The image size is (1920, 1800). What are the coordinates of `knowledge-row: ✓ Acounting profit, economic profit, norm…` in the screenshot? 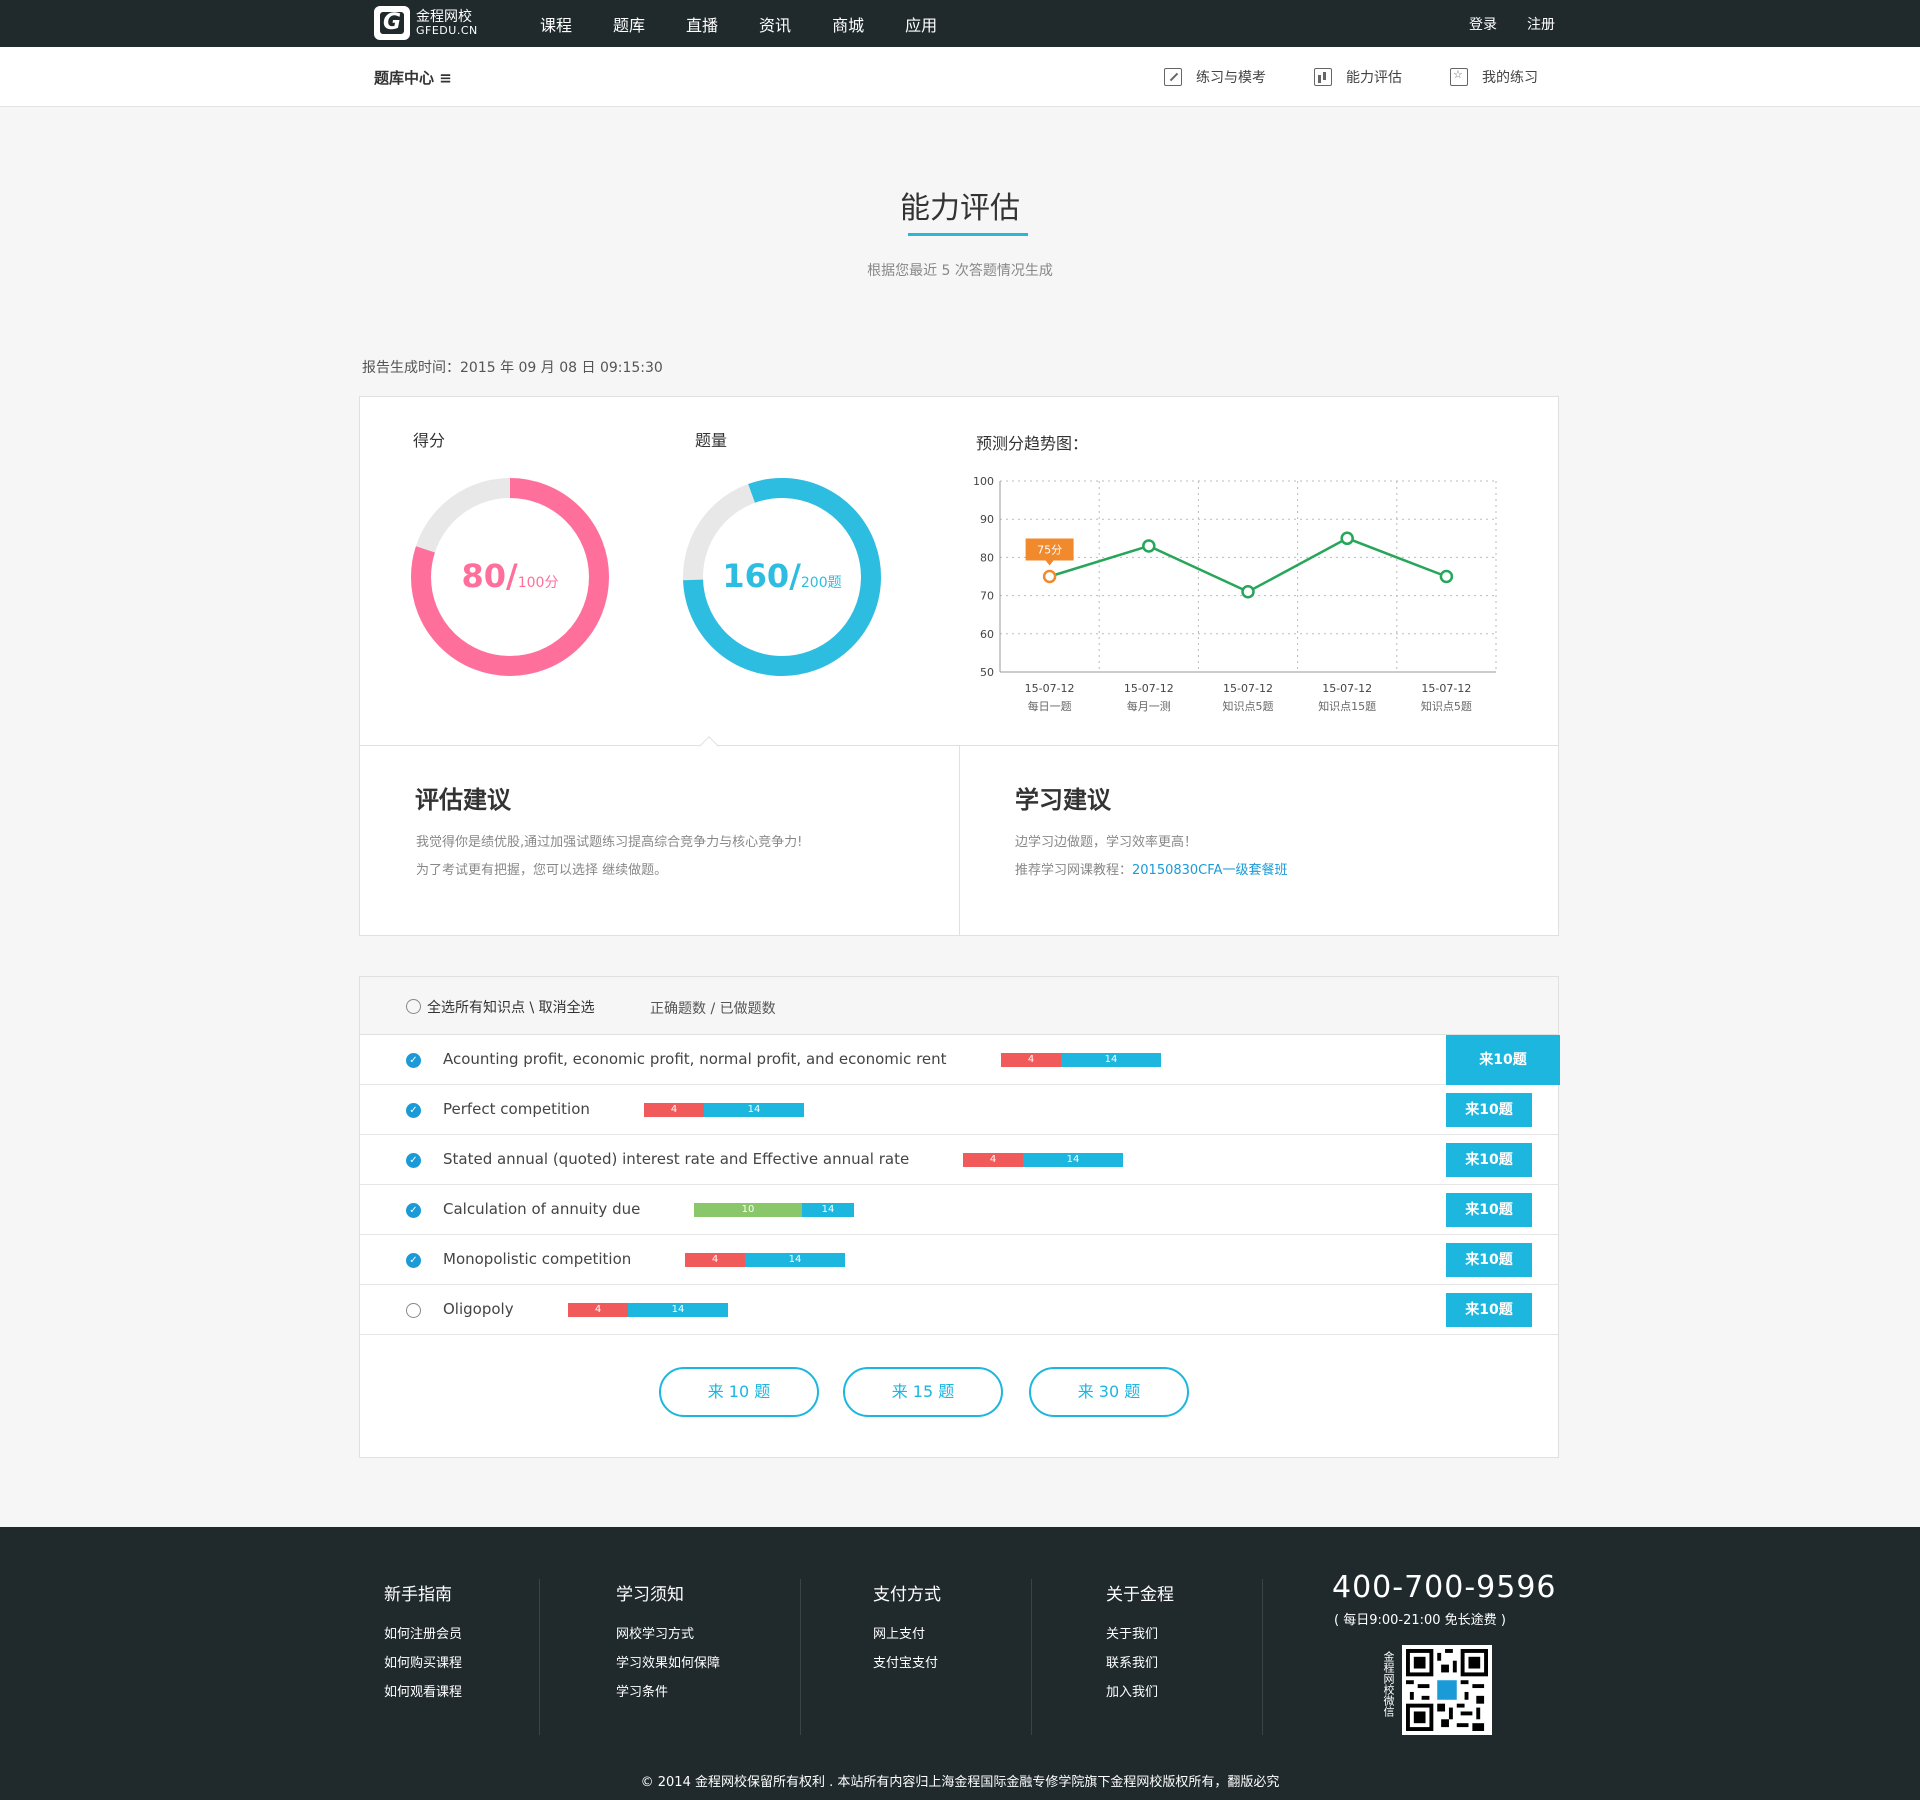 It's located at (960, 1060).